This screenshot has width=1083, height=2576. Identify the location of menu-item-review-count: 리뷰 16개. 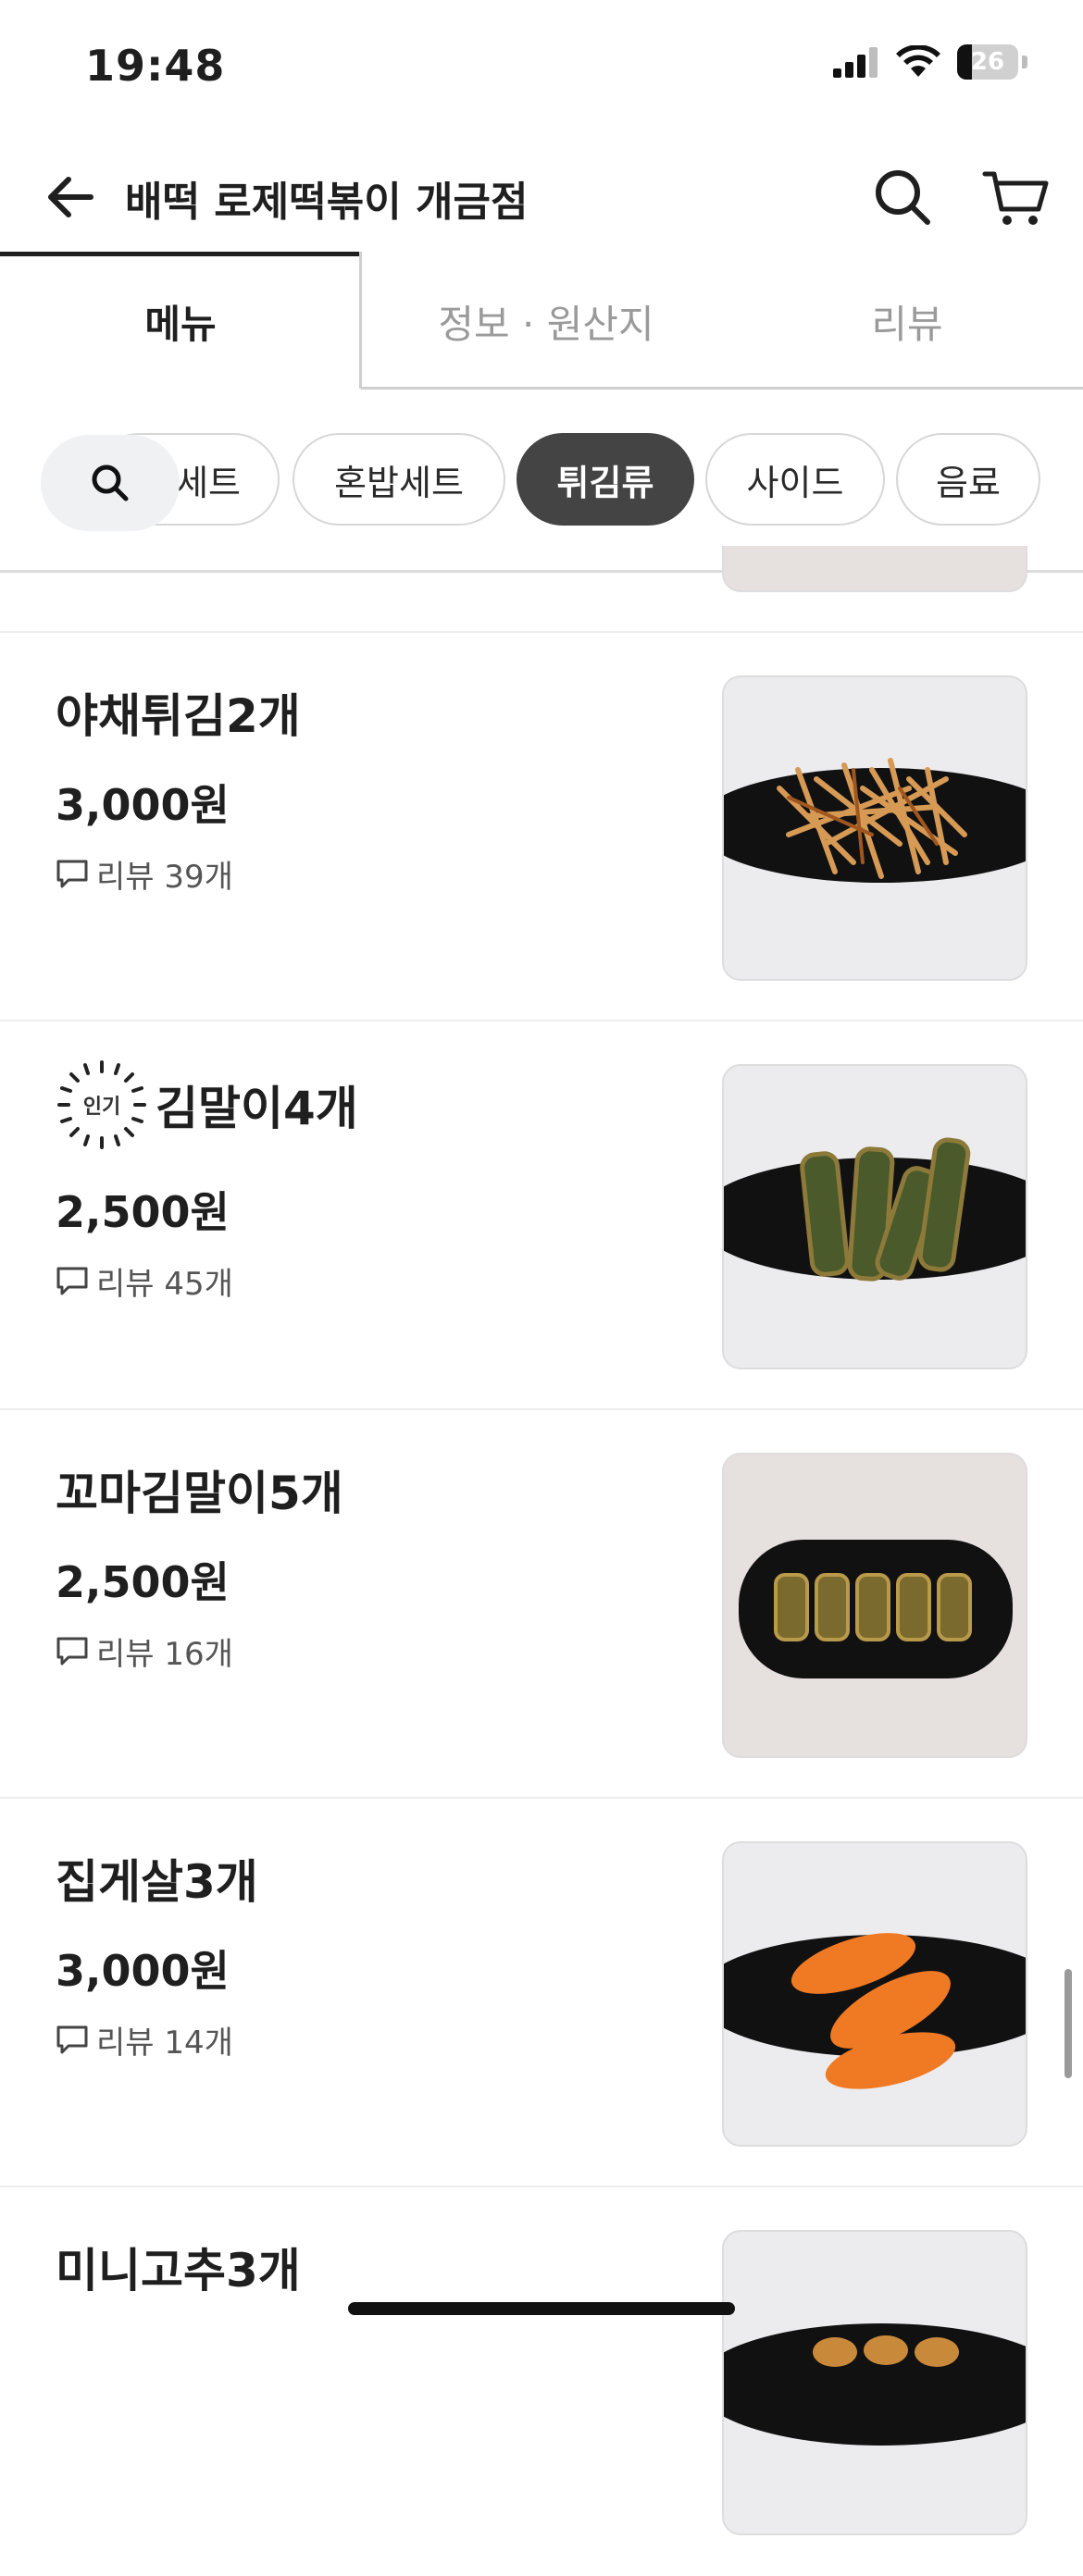
(164, 1655).